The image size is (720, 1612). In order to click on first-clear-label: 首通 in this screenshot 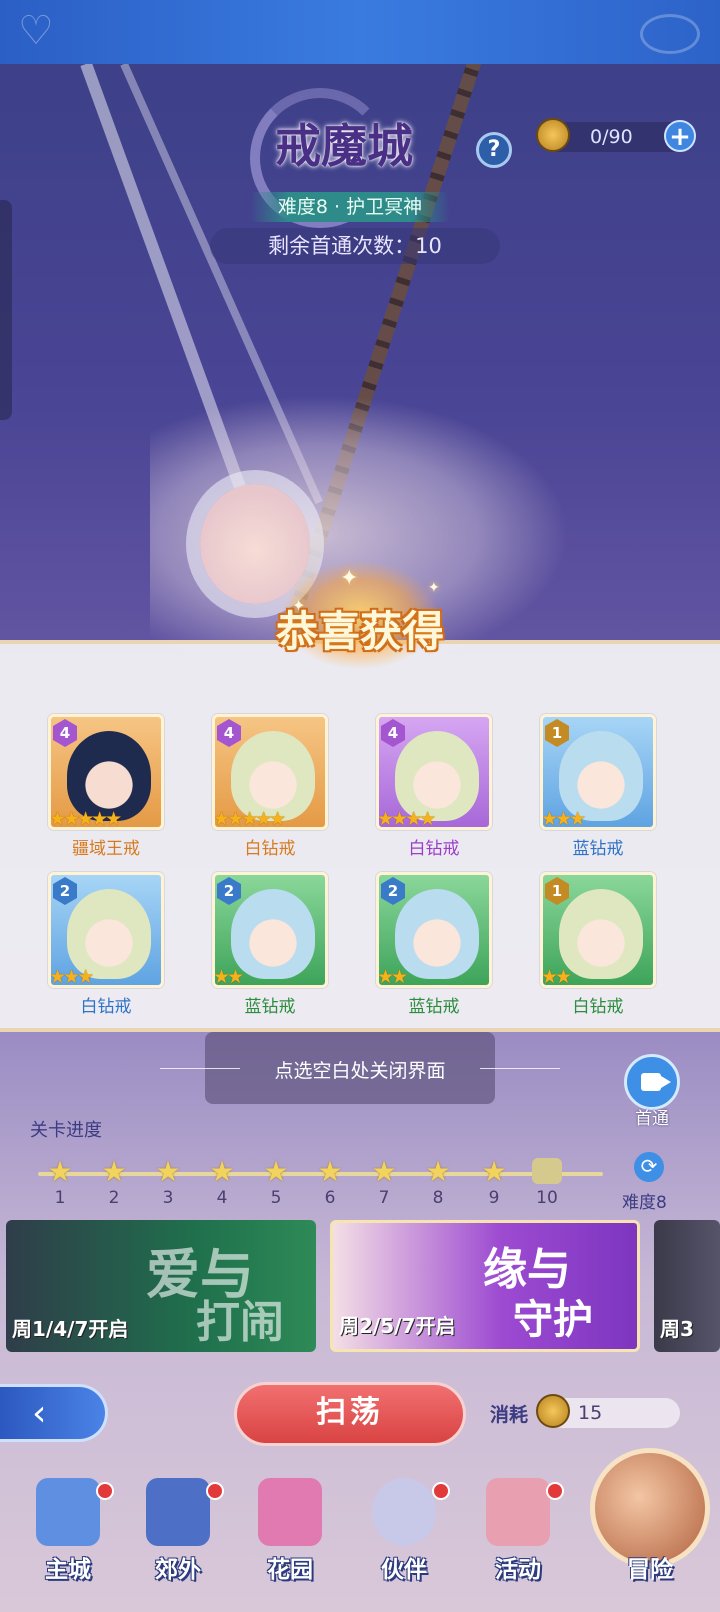, I will do `click(652, 1119)`.